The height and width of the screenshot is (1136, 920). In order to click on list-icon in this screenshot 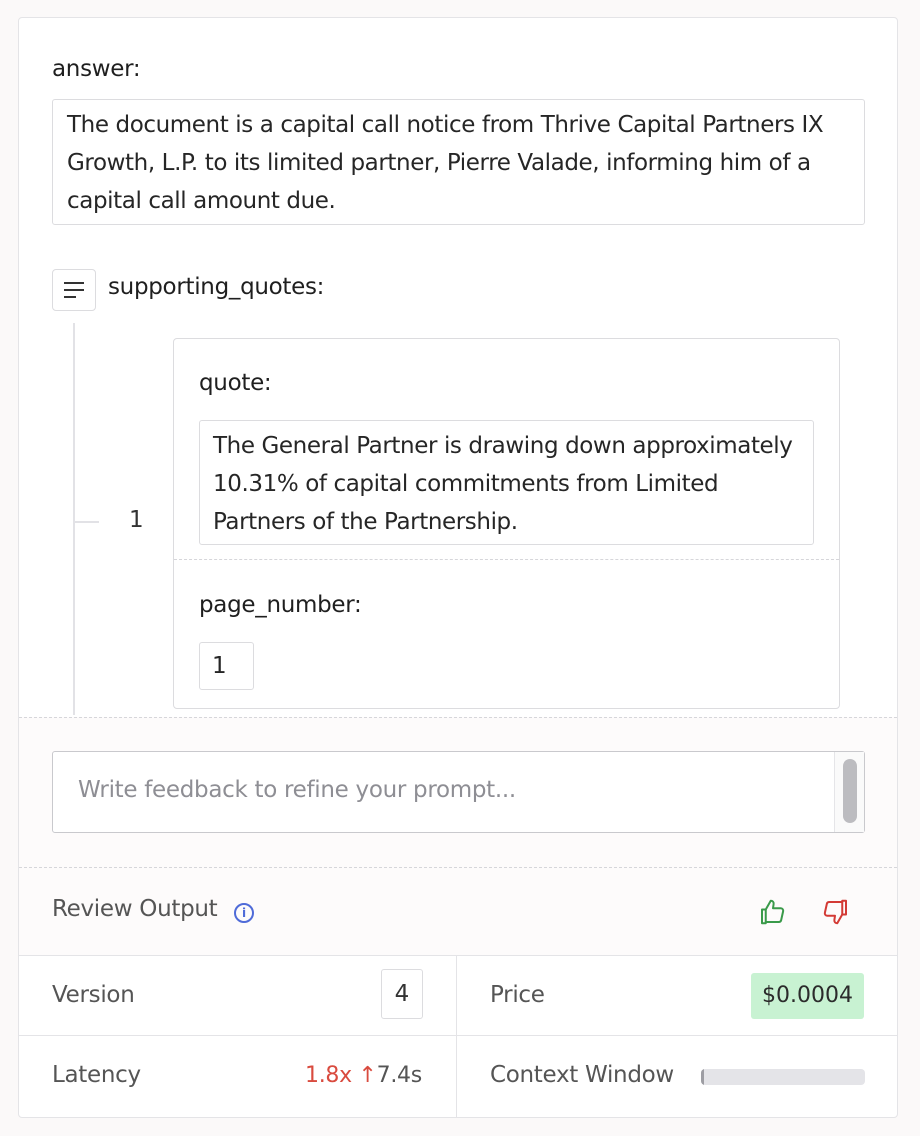, I will do `click(74, 290)`.